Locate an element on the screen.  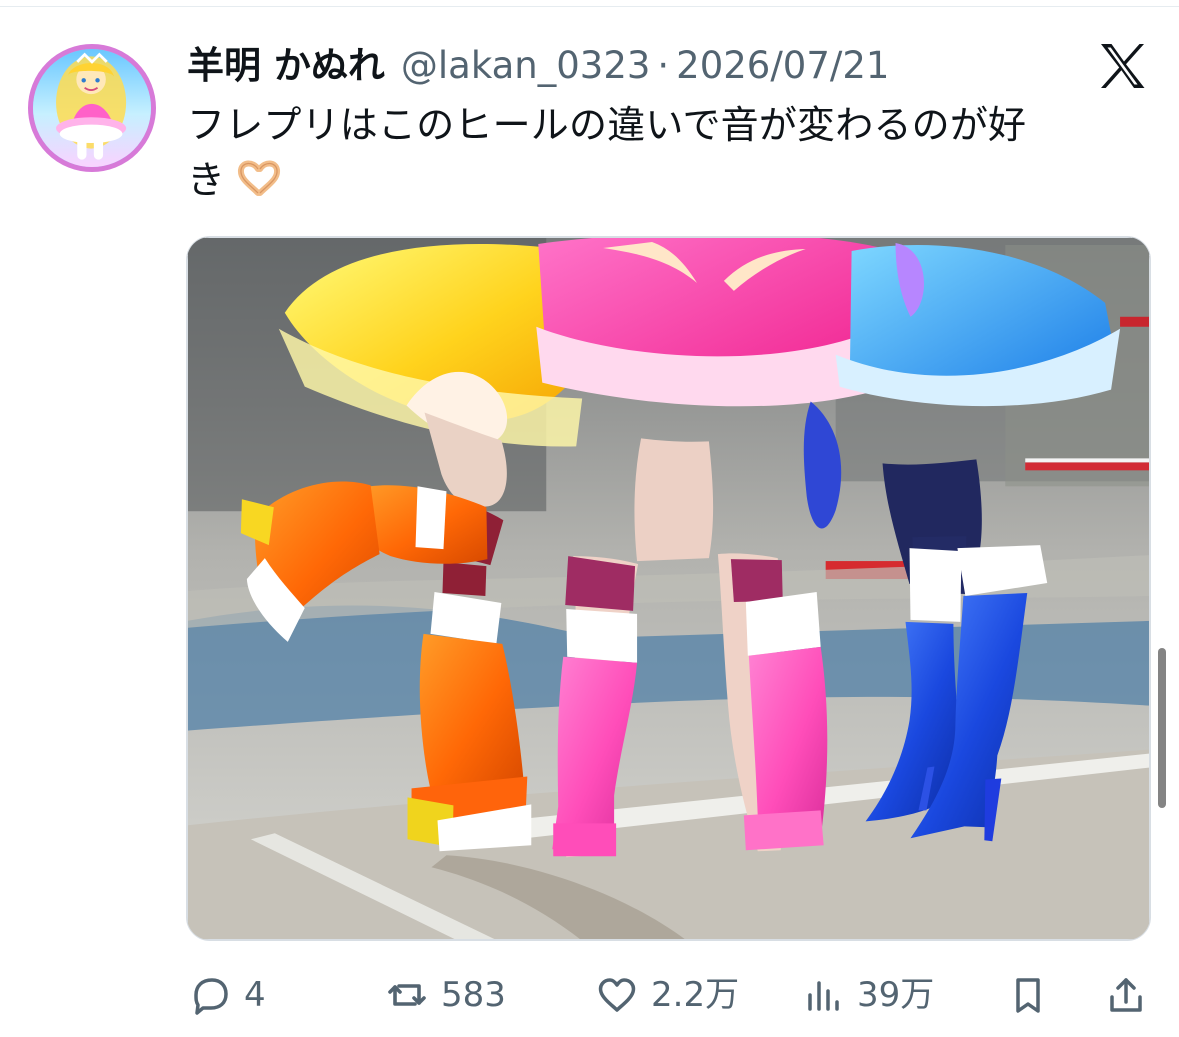
bookmark-button is located at coordinates (1028, 995).